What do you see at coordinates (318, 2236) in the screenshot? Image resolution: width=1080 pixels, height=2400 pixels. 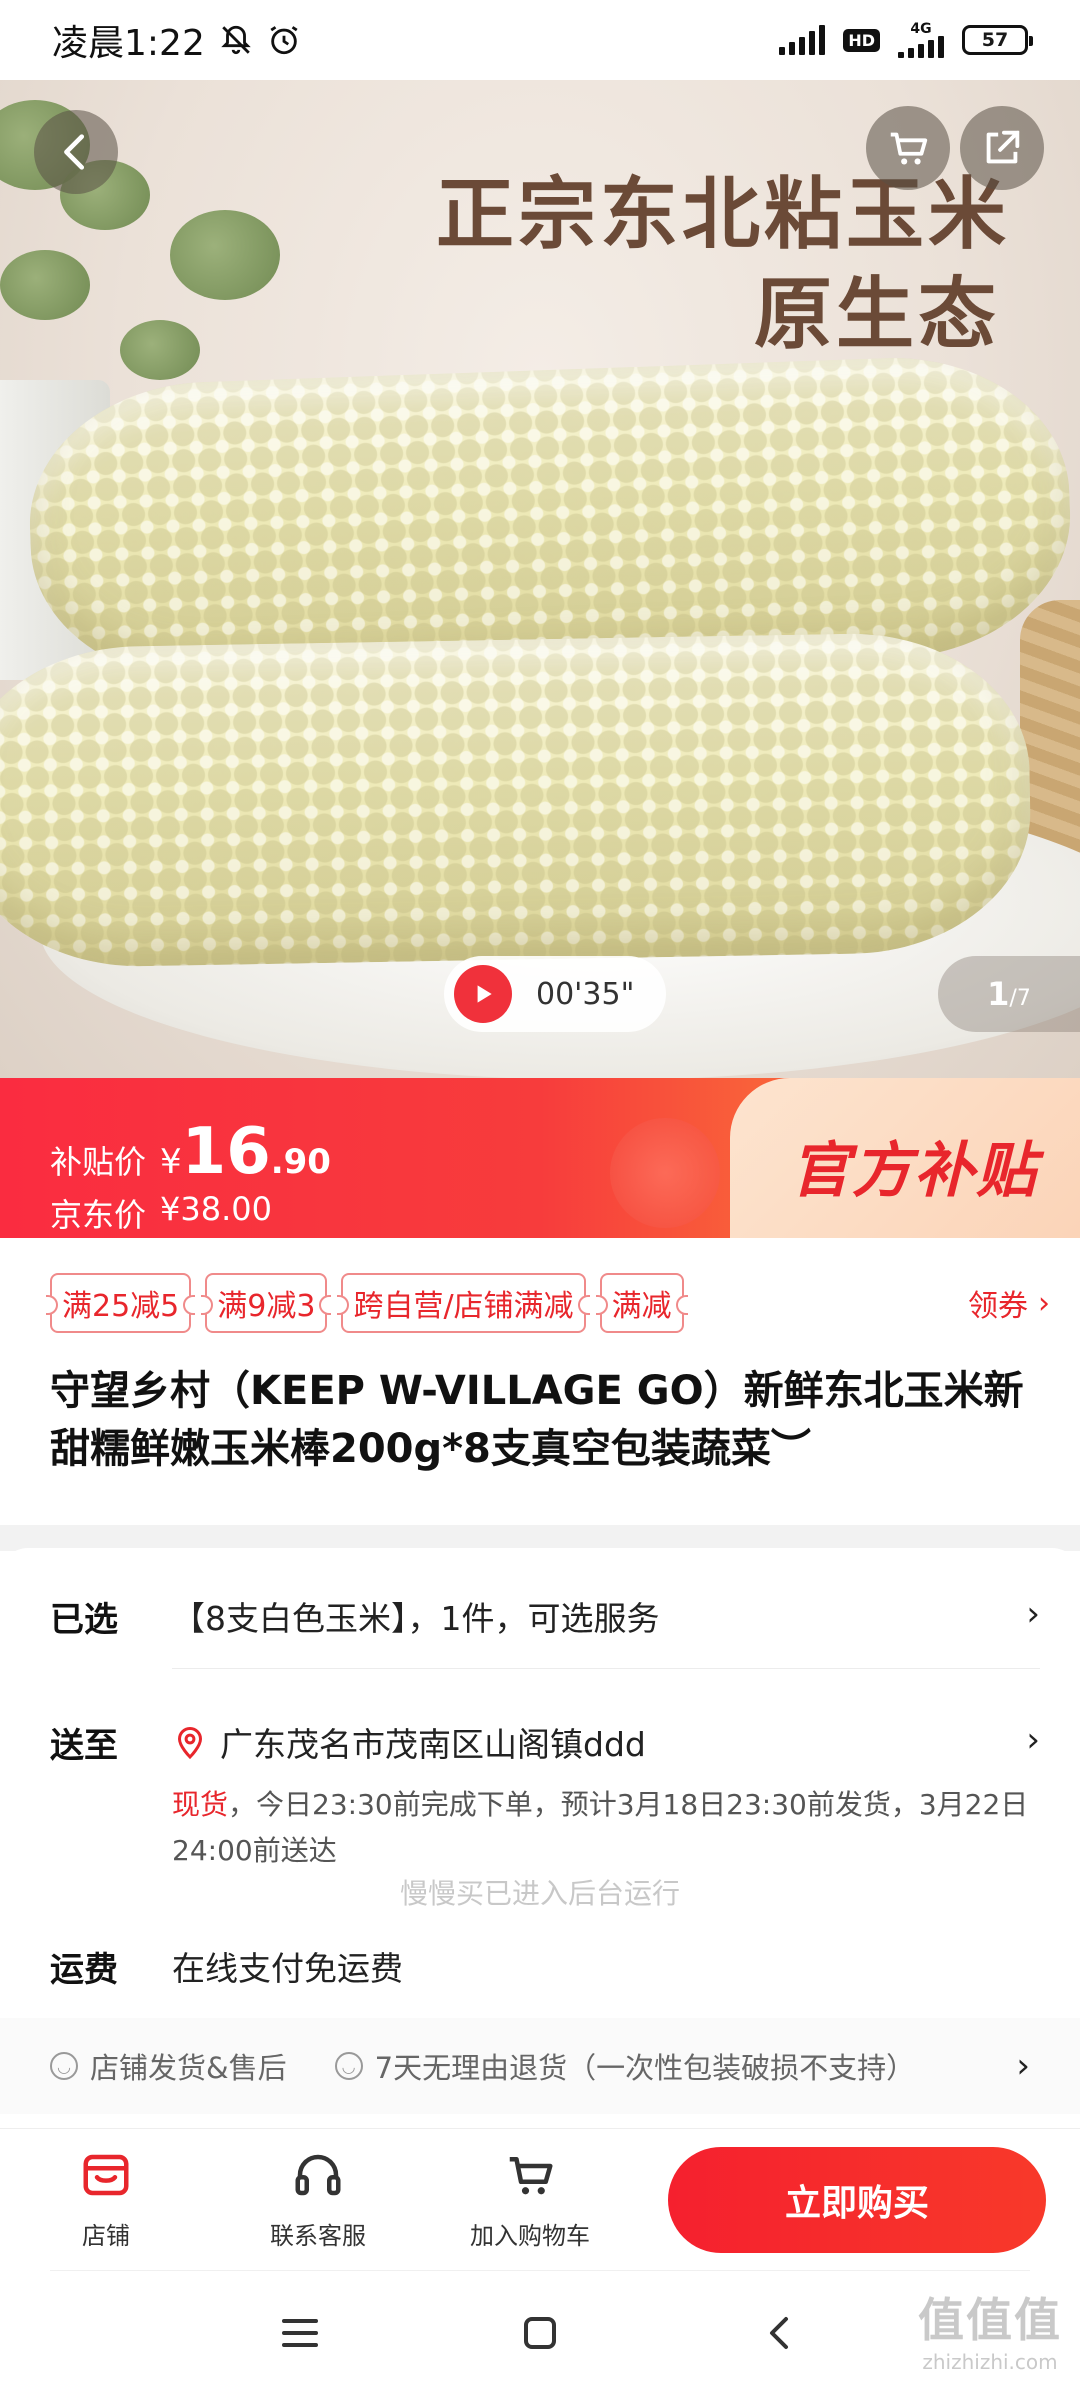 I see `customer-service-label: 联系客服` at bounding box center [318, 2236].